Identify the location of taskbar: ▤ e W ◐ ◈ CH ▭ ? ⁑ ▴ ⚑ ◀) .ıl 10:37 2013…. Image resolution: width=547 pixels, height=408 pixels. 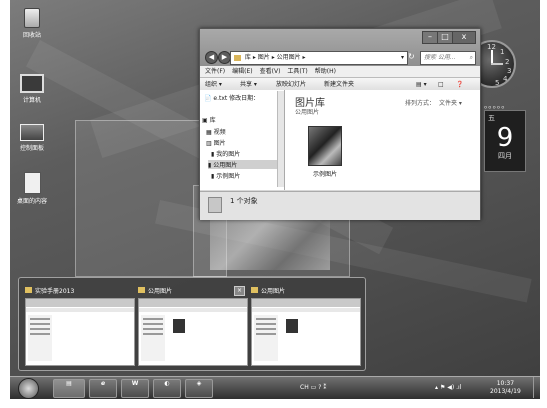
(275, 387).